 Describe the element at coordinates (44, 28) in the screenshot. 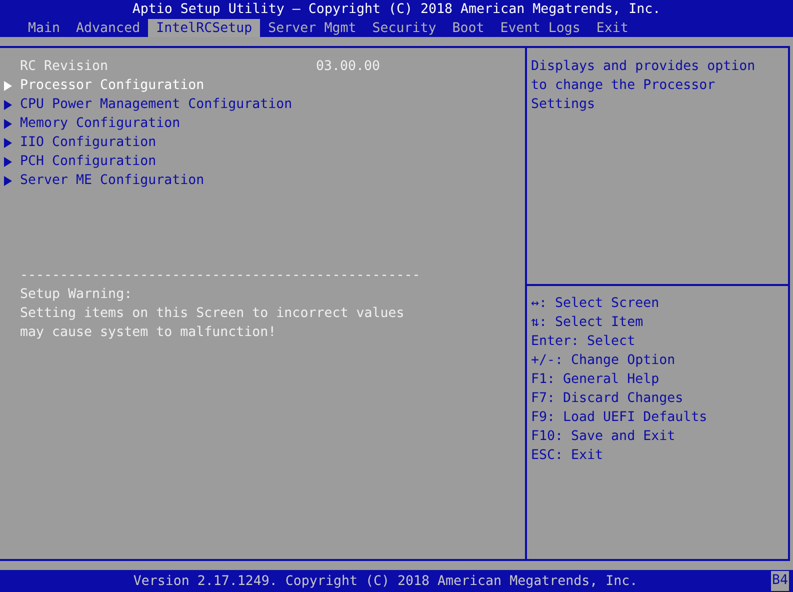

I see `menu-tab: Main` at that location.